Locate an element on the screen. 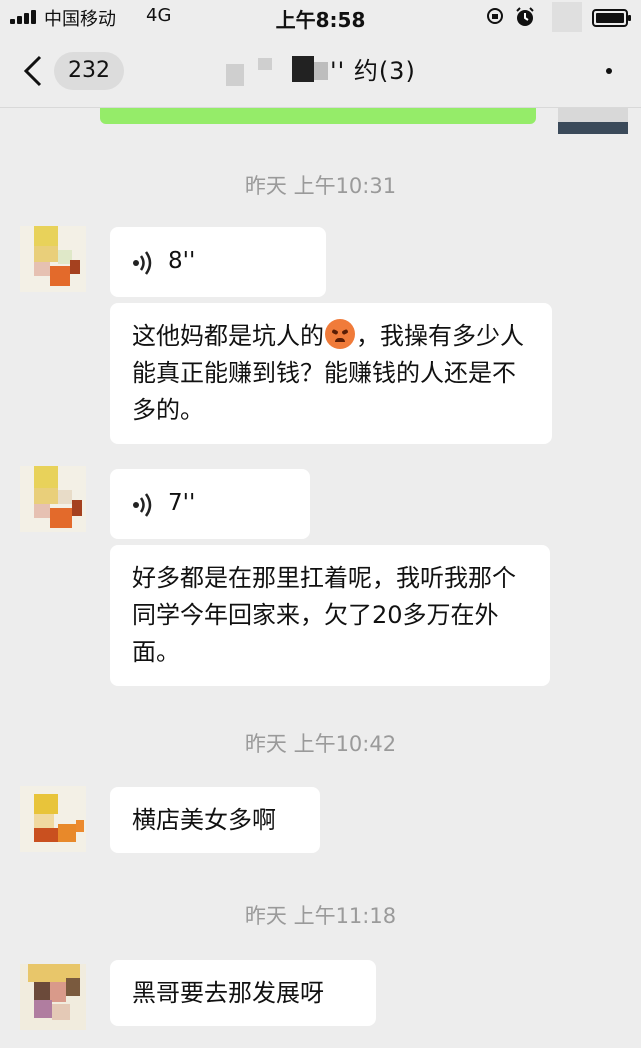 The image size is (641, 1048). text-message-bubble: 这他妈都是坑人的 ，我操有多少人能真正能赚到钱？能赚钱的人还是不多的。 is located at coordinates (331, 373).